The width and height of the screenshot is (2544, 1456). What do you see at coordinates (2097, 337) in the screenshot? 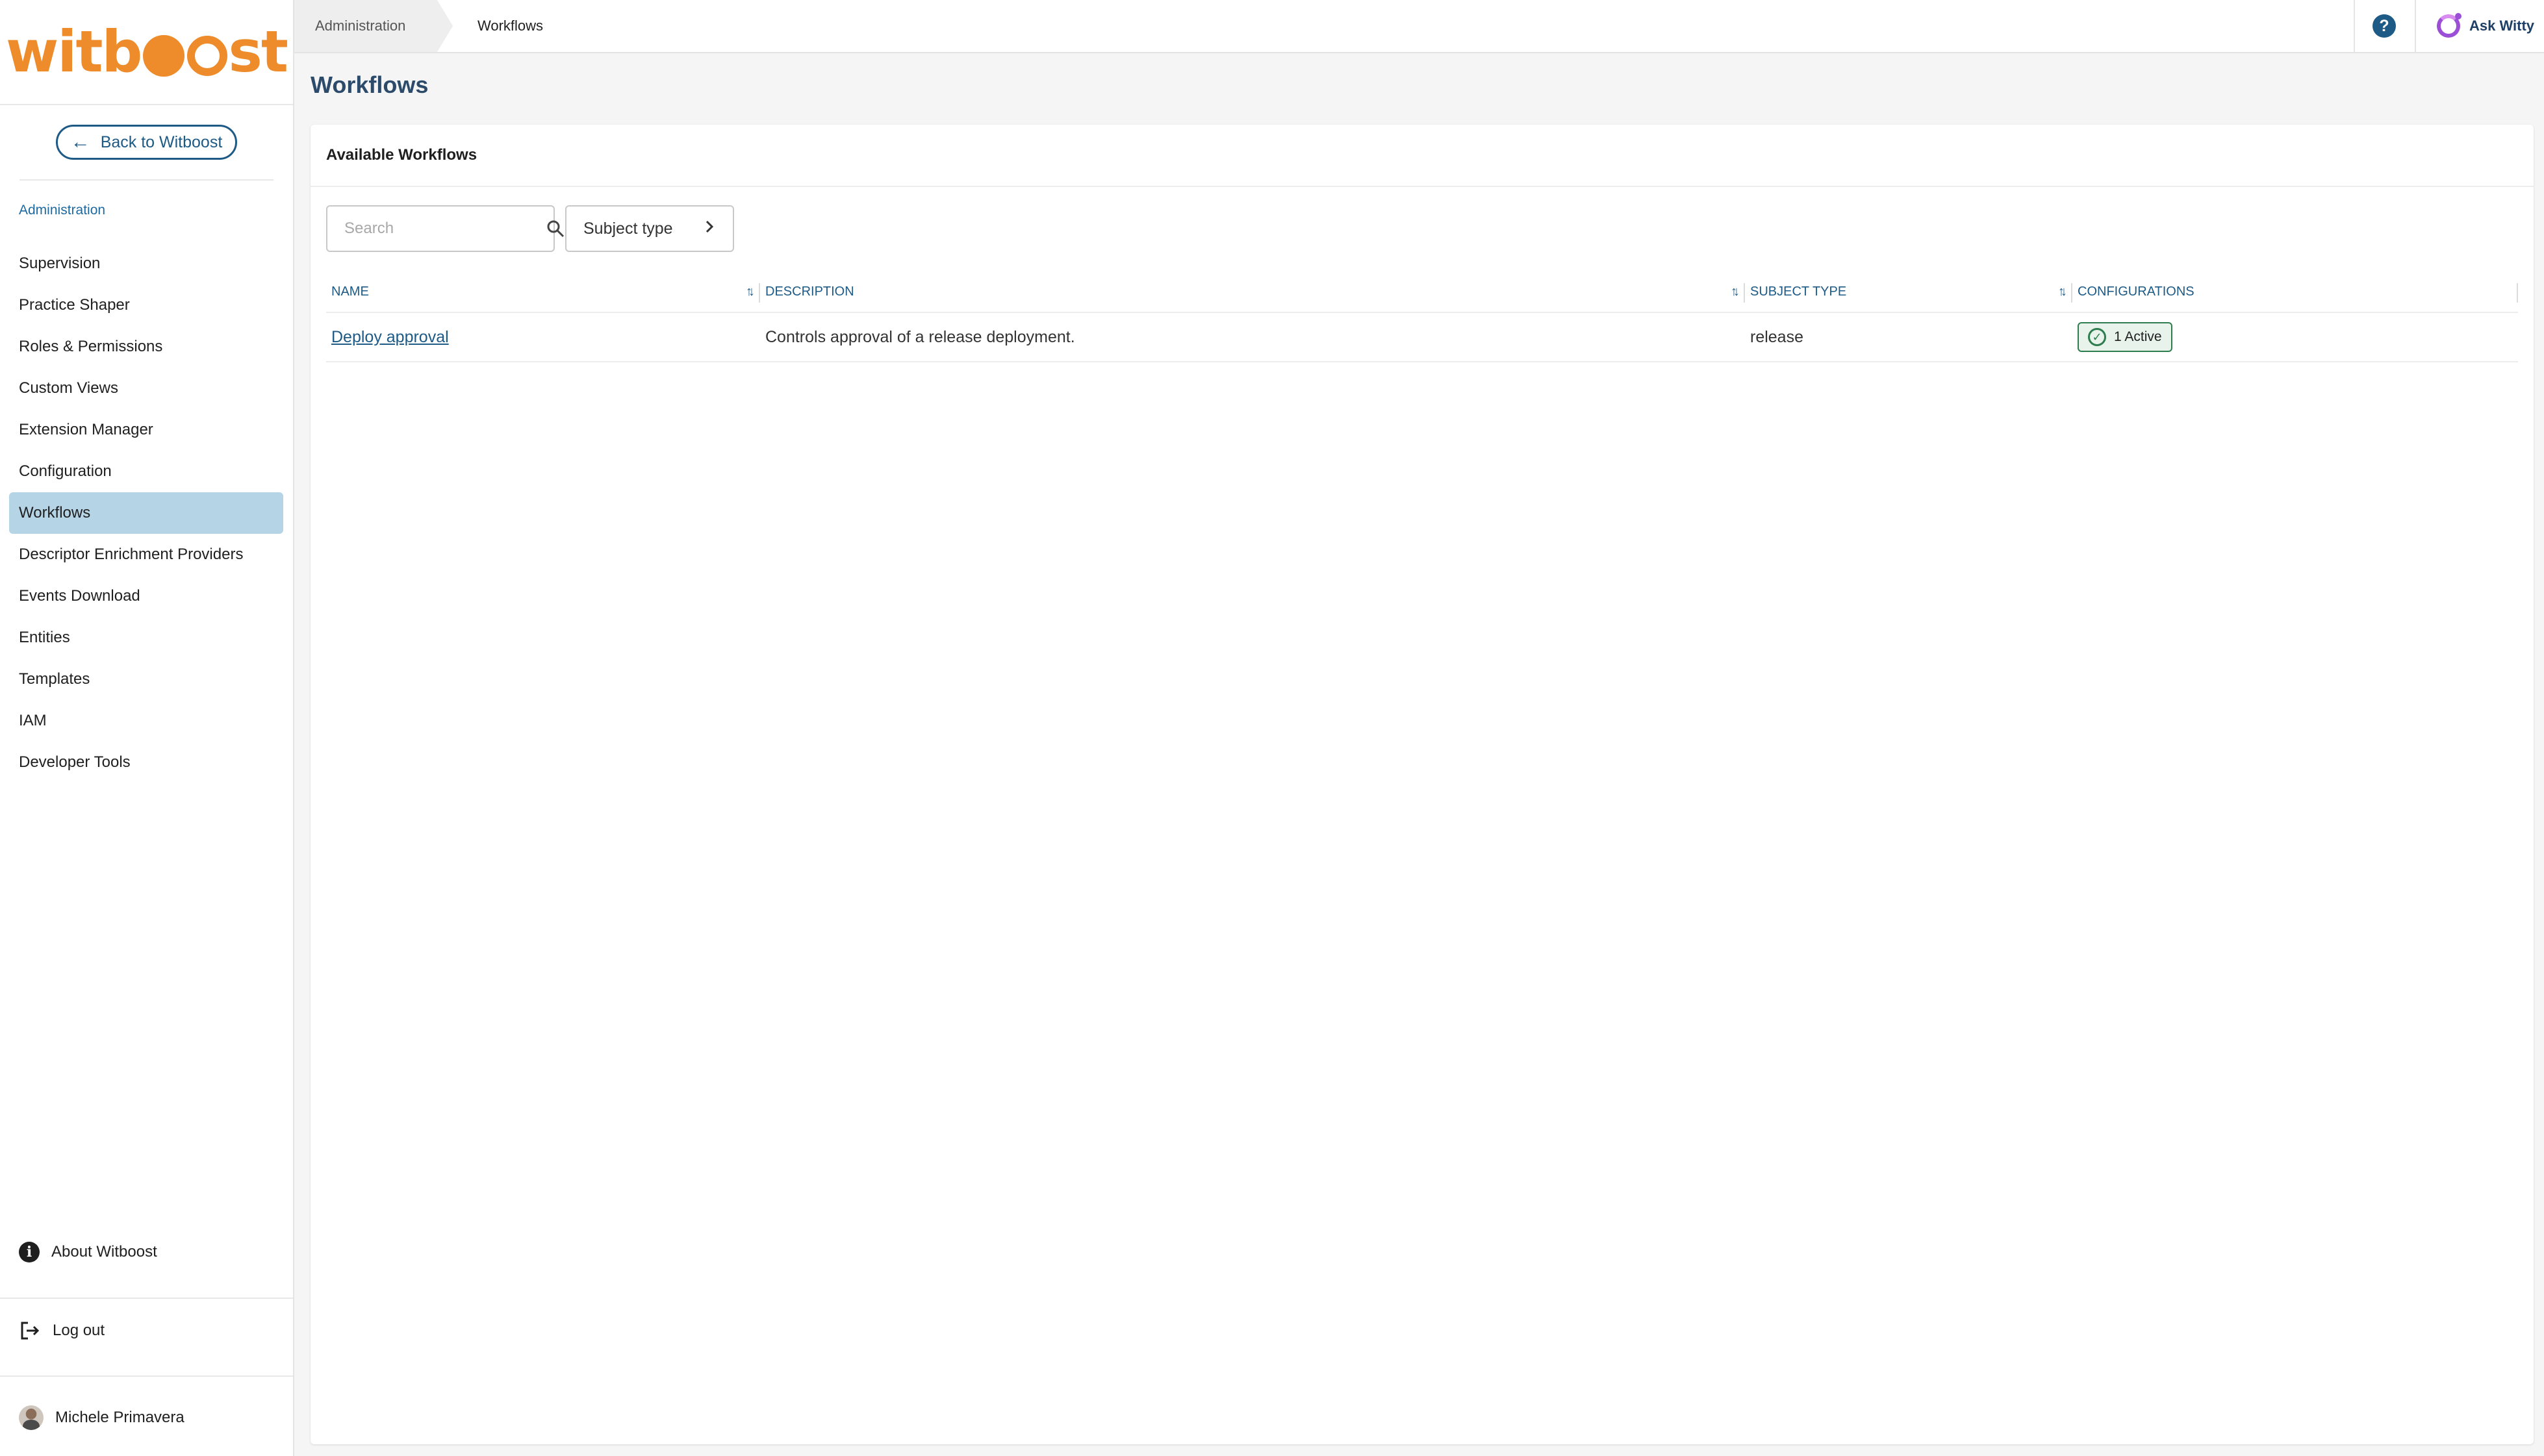
I see `check-circle-icon: ✓` at bounding box center [2097, 337].